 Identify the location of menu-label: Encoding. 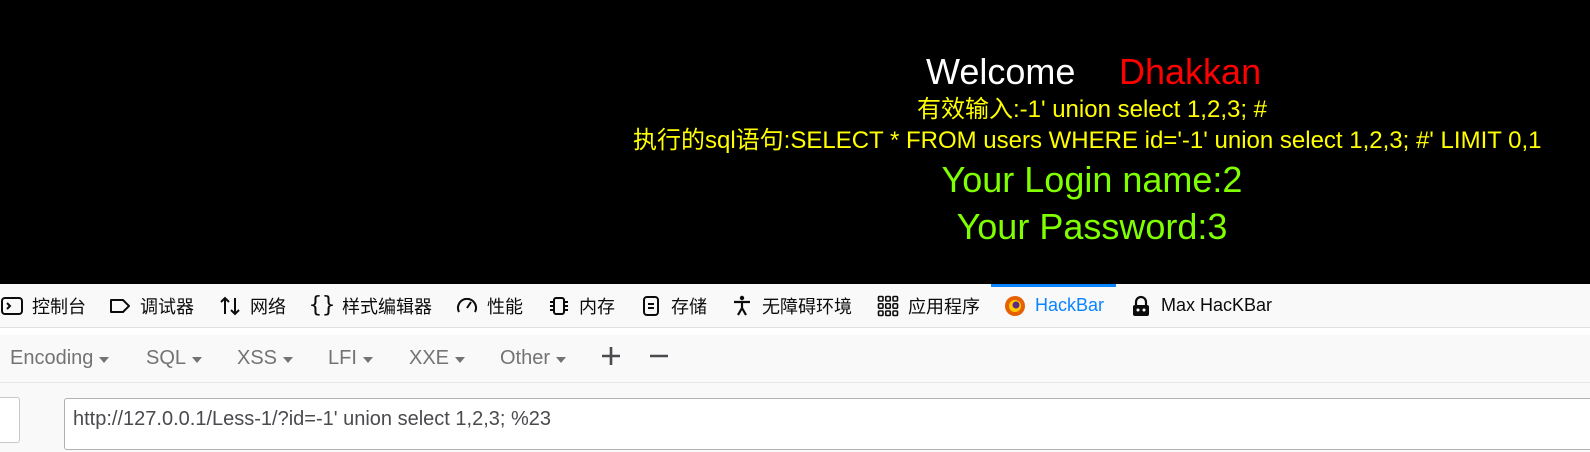
(52, 358).